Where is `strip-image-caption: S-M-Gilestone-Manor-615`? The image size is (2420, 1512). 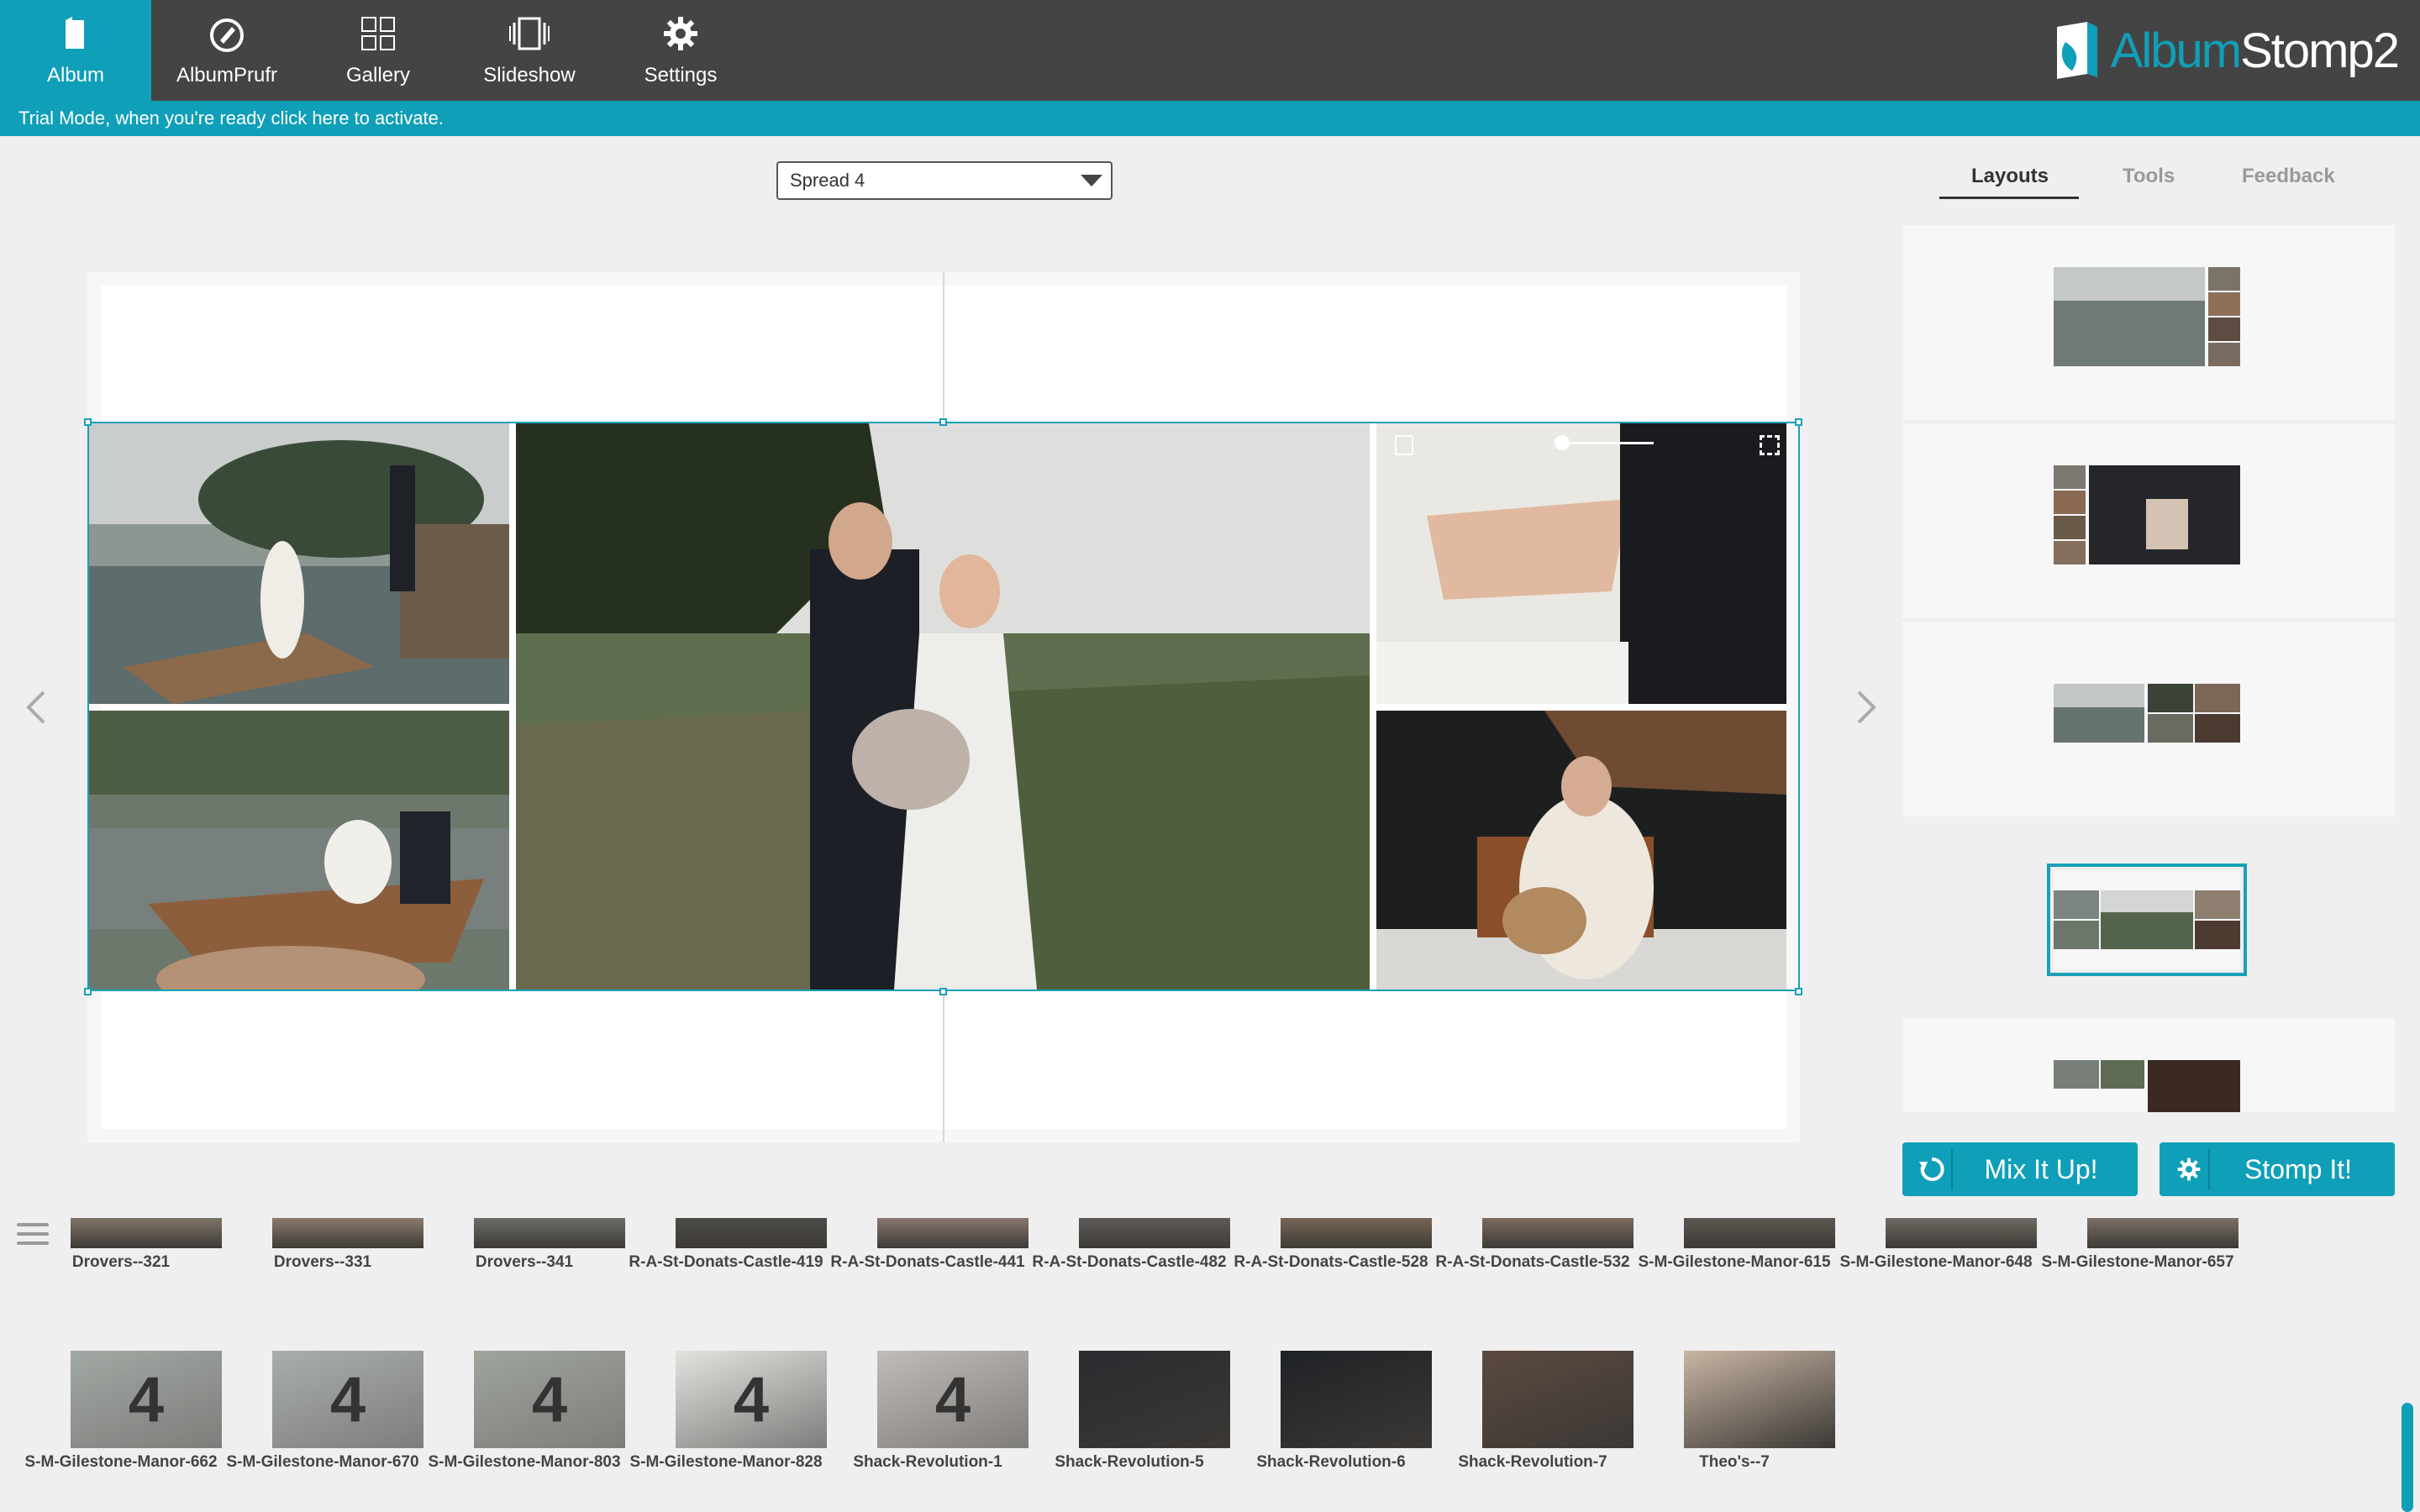
strip-image-caption: S-M-Gilestone-Manor-615 is located at coordinates (1735, 1262).